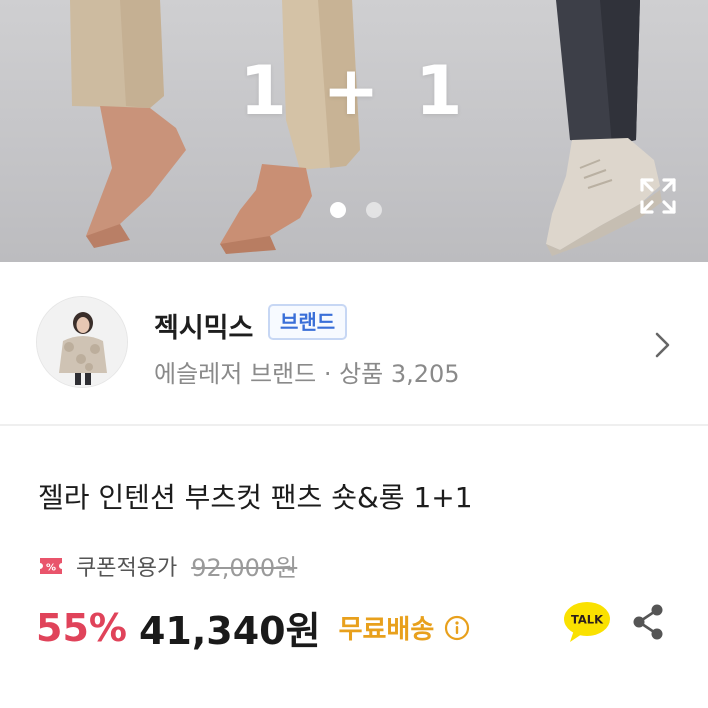 The height and width of the screenshot is (708, 708). What do you see at coordinates (354, 91) in the screenshot?
I see `promo-text: 1 + 1` at bounding box center [354, 91].